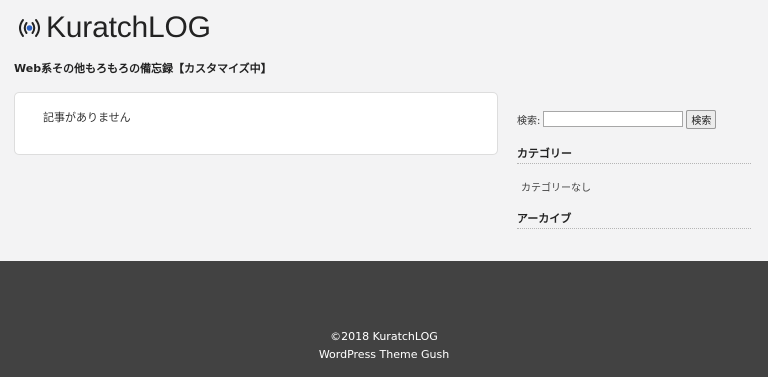 The image size is (768, 377). What do you see at coordinates (87, 117) in the screenshot?
I see `no-posts-message: 記事がありません` at bounding box center [87, 117].